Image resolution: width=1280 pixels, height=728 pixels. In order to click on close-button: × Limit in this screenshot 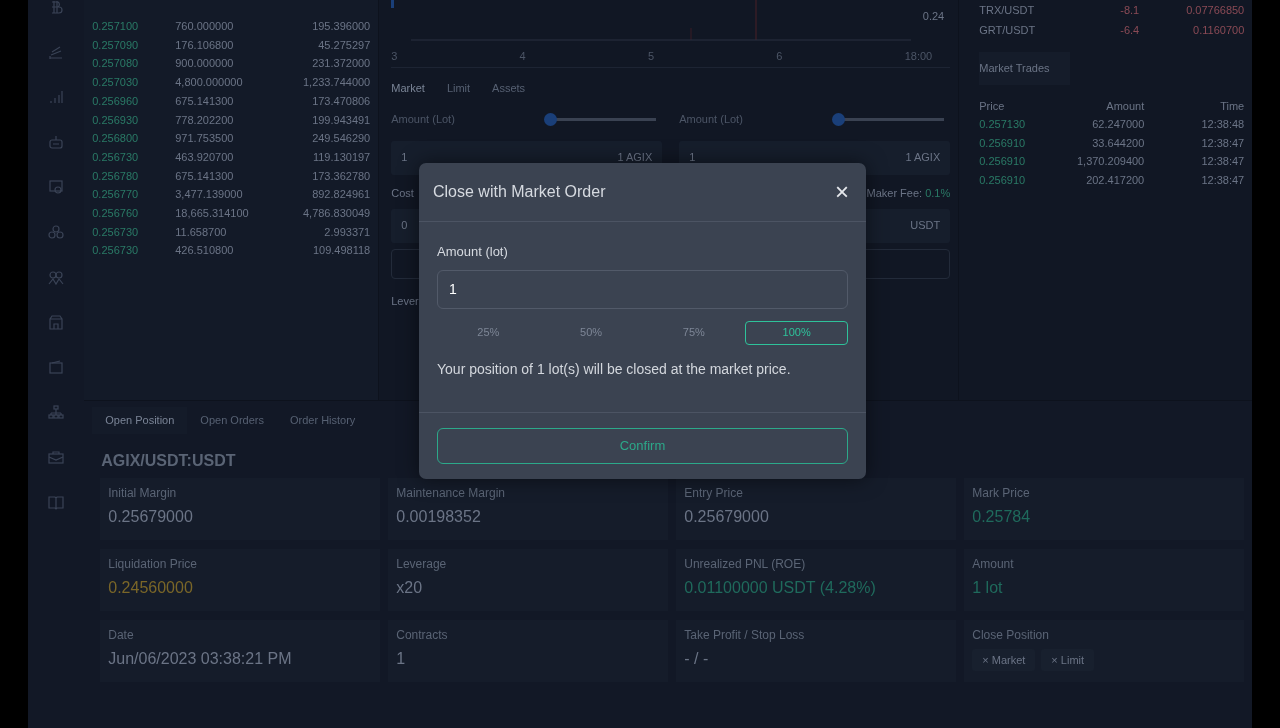, I will do `click(1068, 659)`.